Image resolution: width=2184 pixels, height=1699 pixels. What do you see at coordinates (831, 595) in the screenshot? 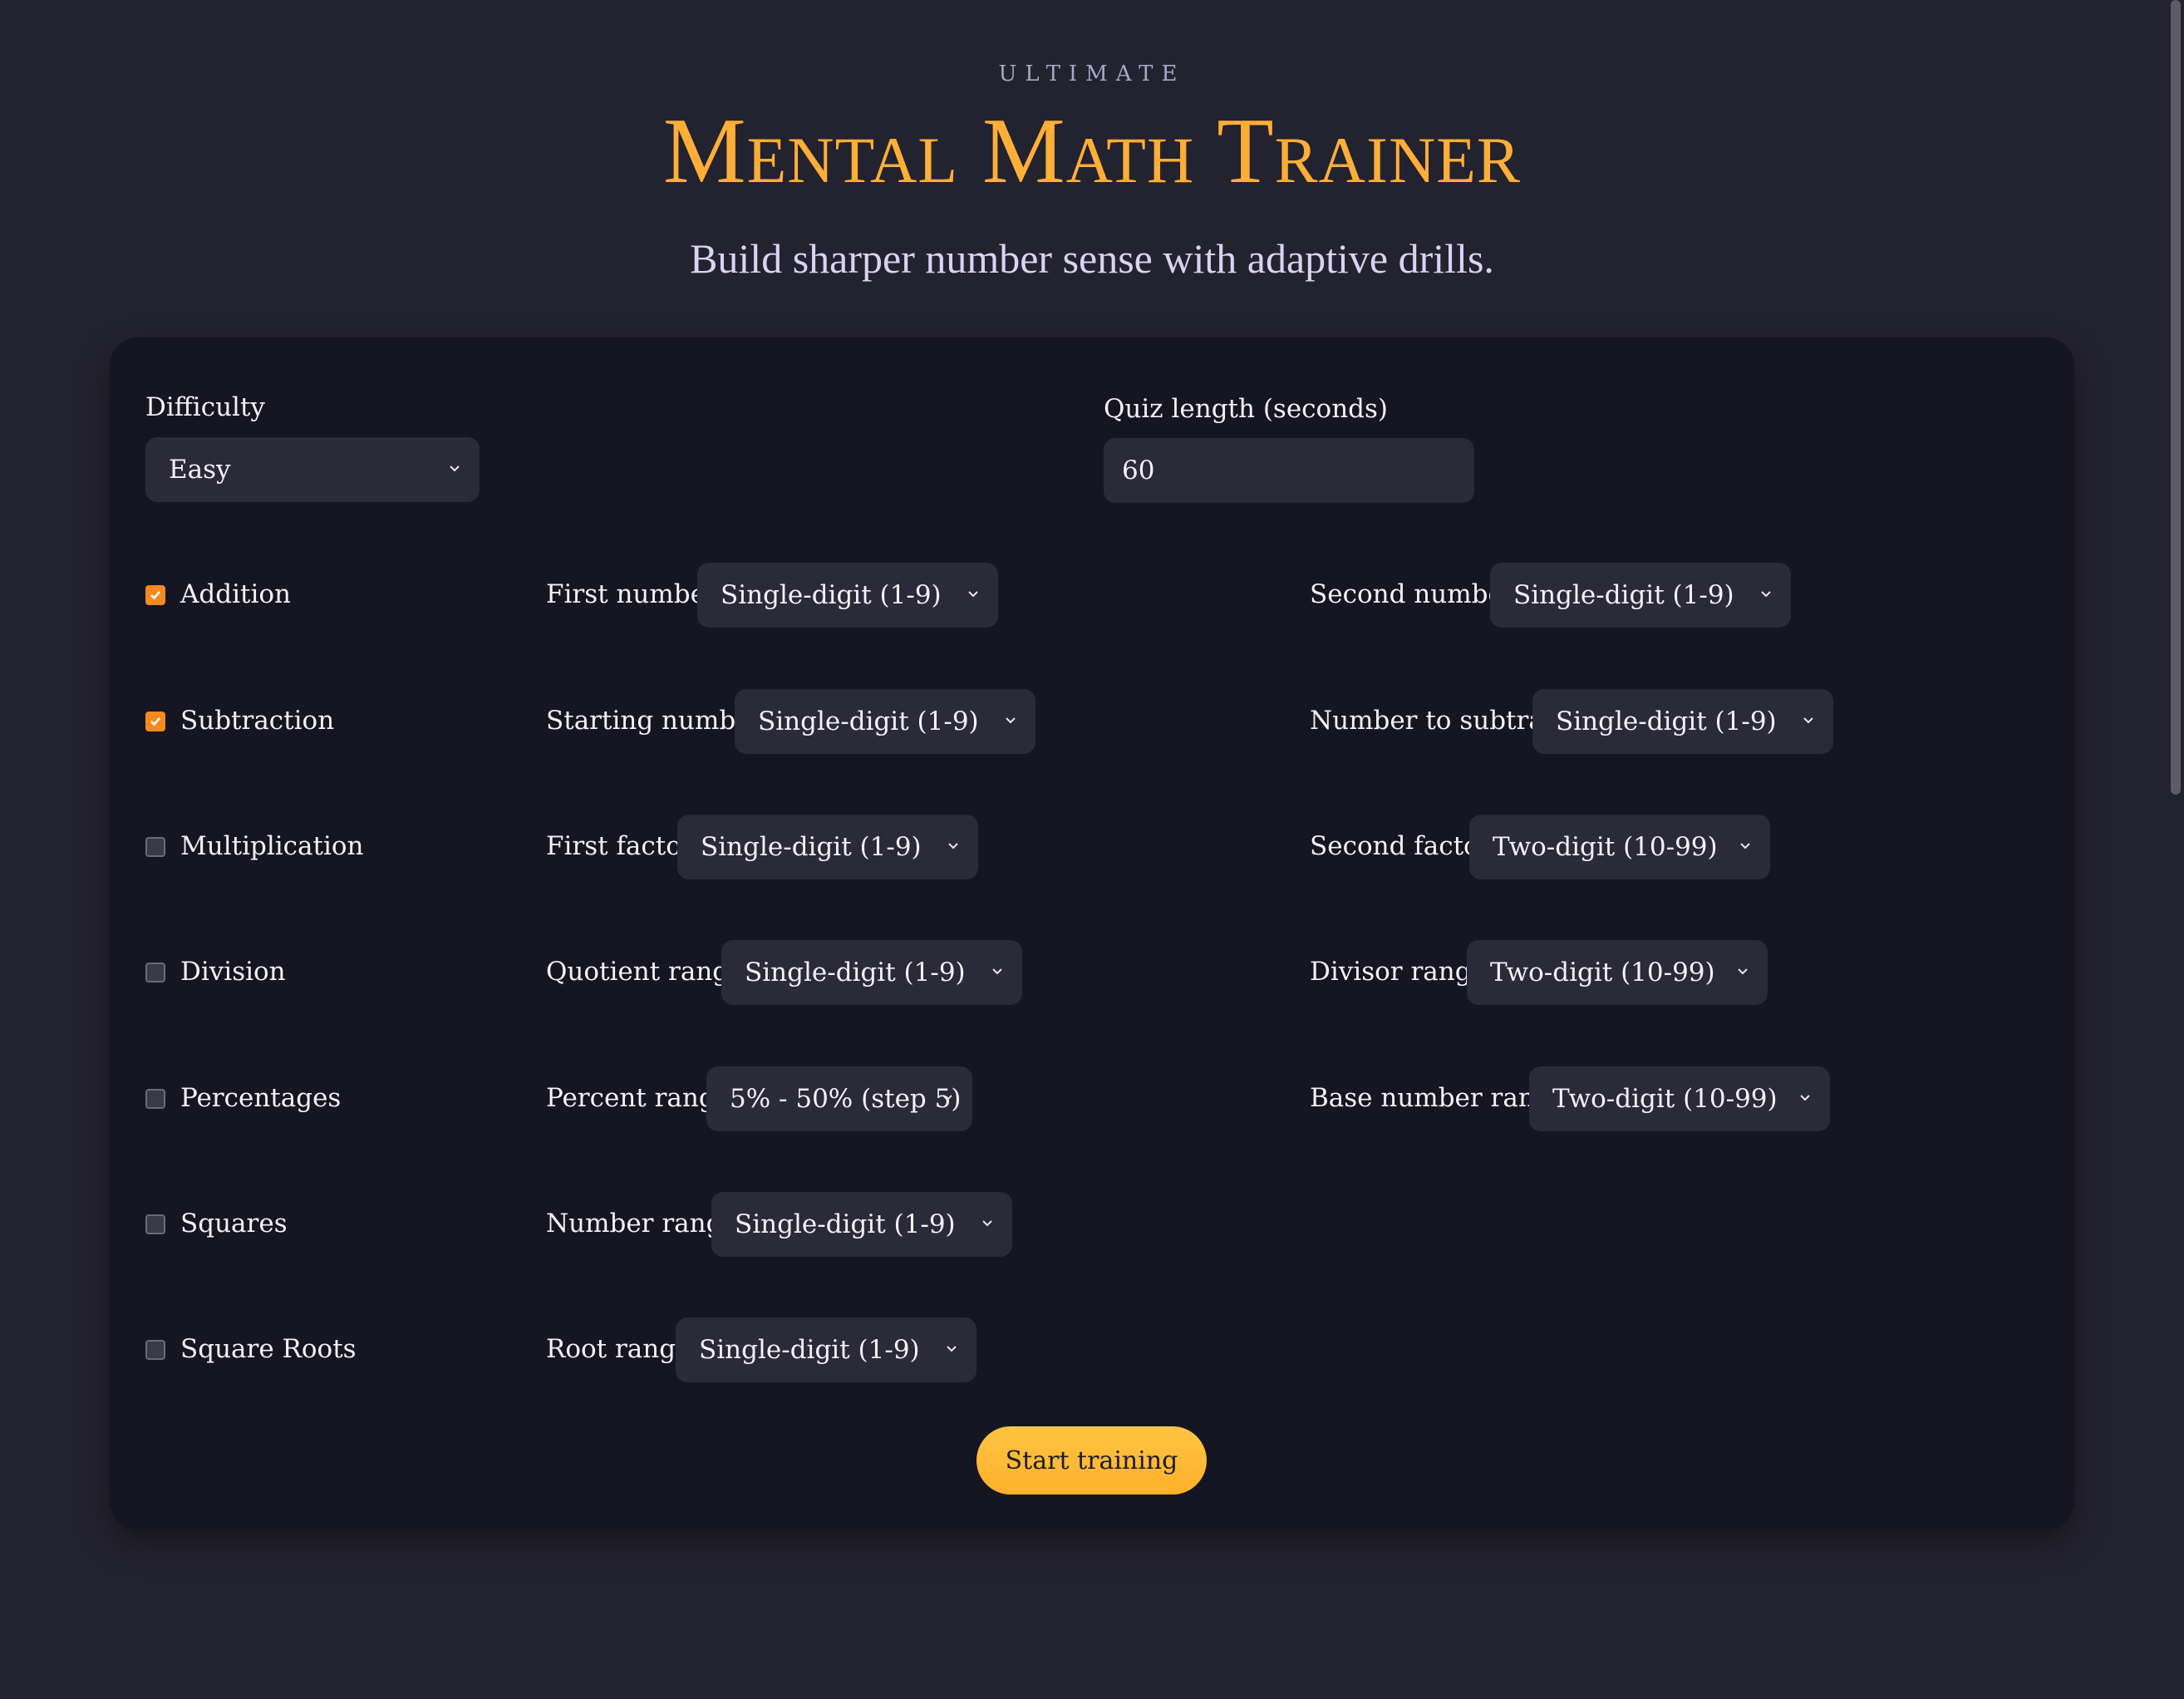
I see `addition-first-value: Single-digit (1-9)` at bounding box center [831, 595].